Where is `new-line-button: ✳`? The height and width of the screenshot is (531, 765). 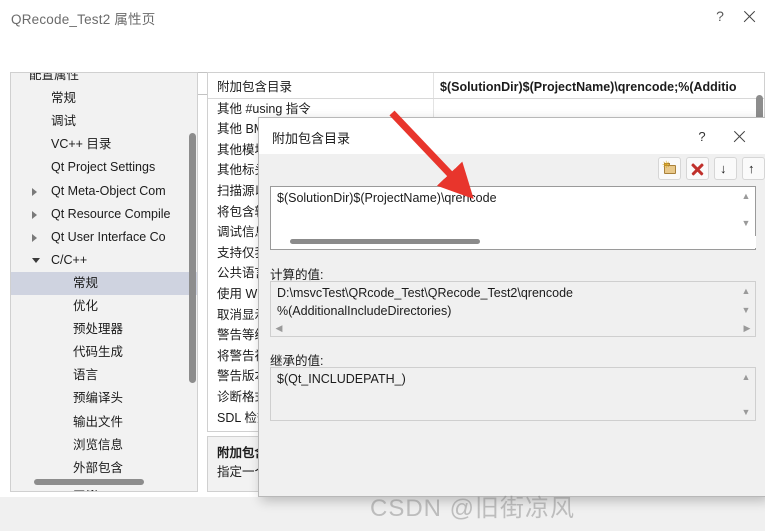
new-line-button: ✳ is located at coordinates (669, 168).